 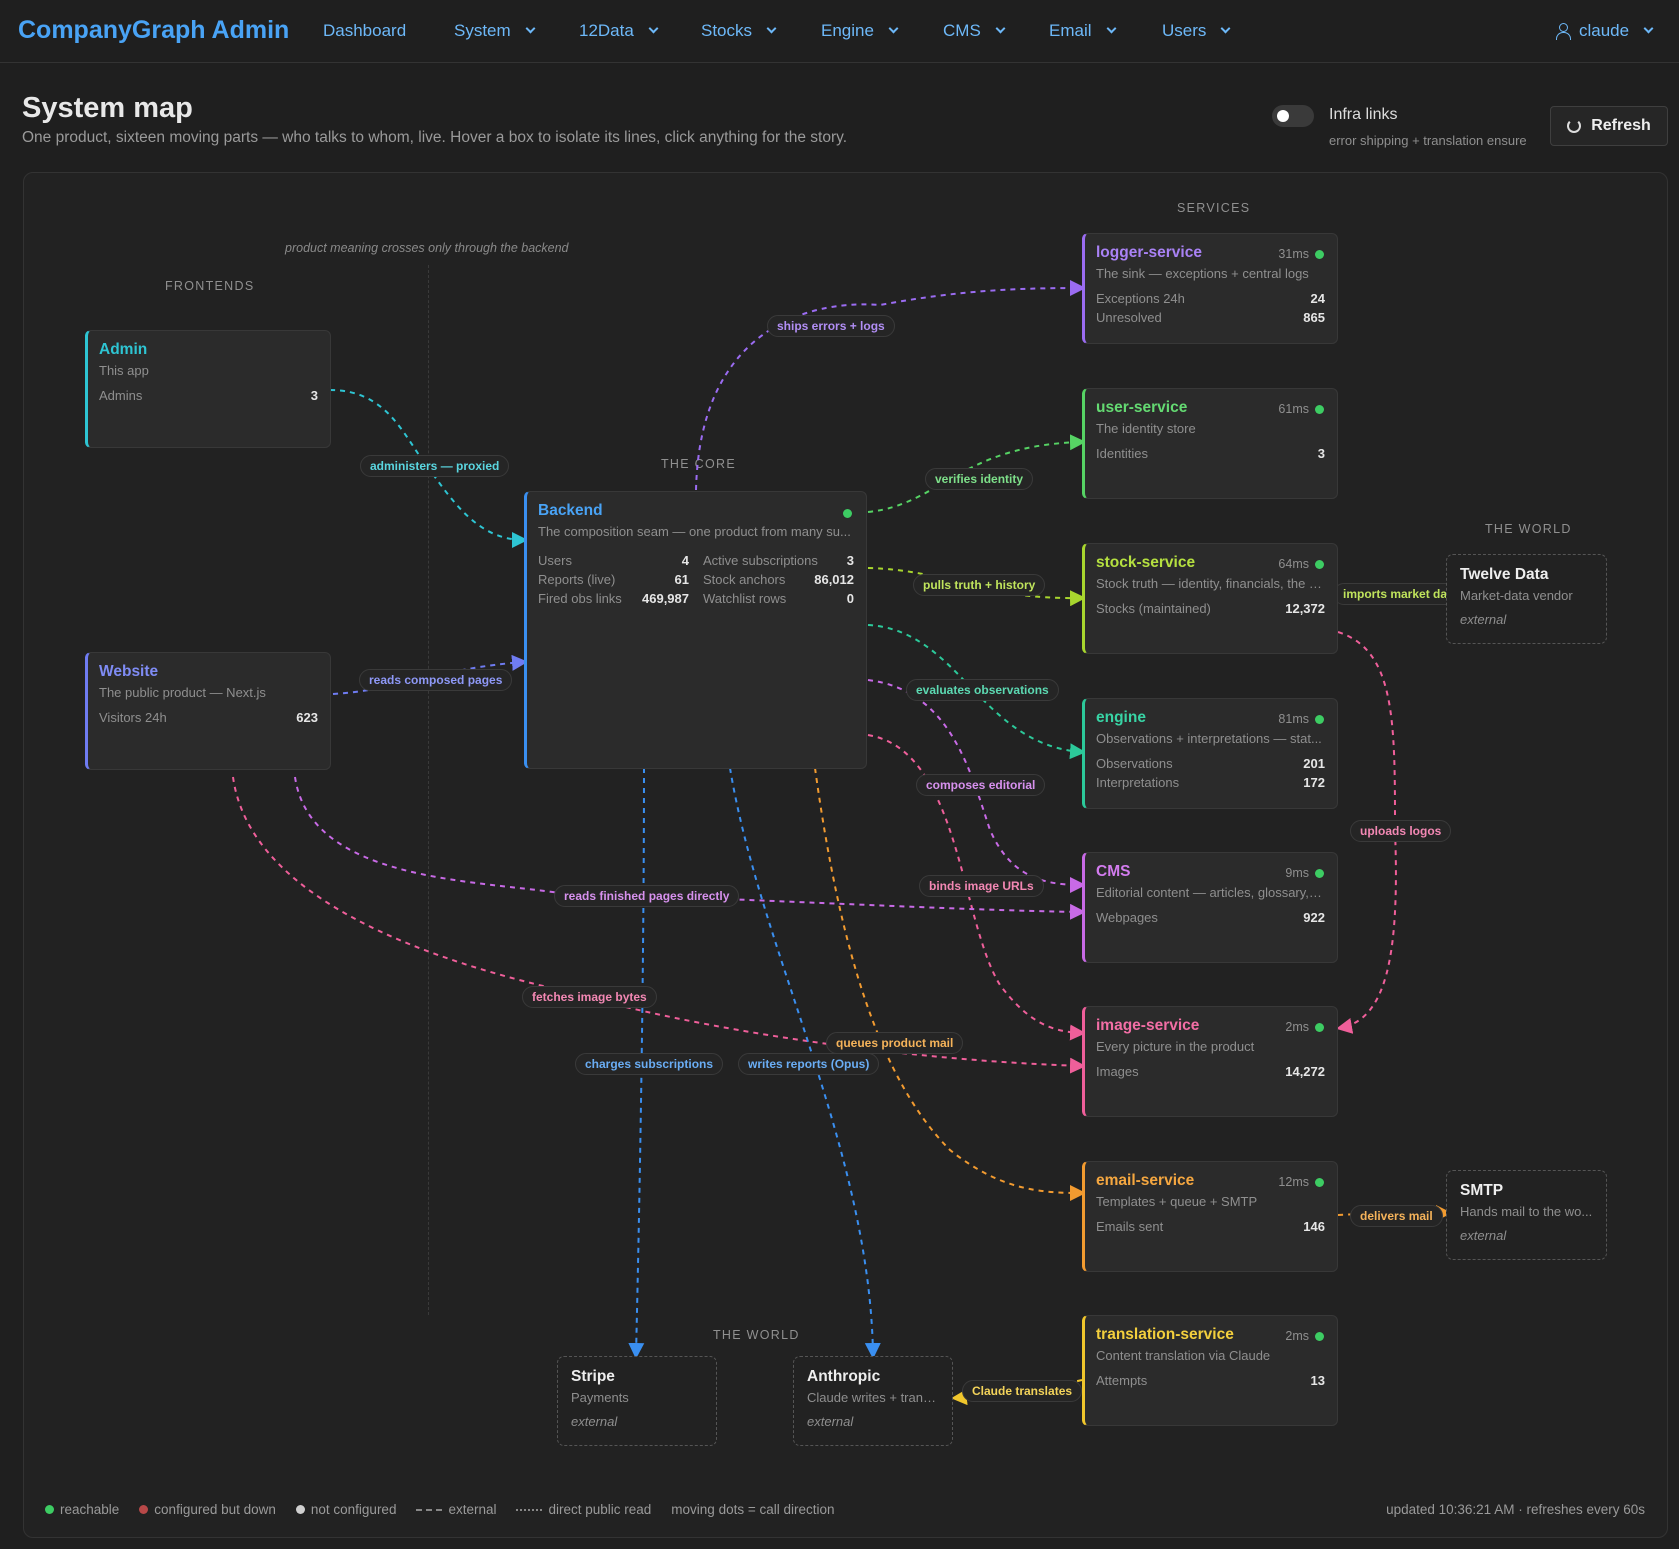 I want to click on edge-administers: administers — proxied, so click(x=435, y=466).